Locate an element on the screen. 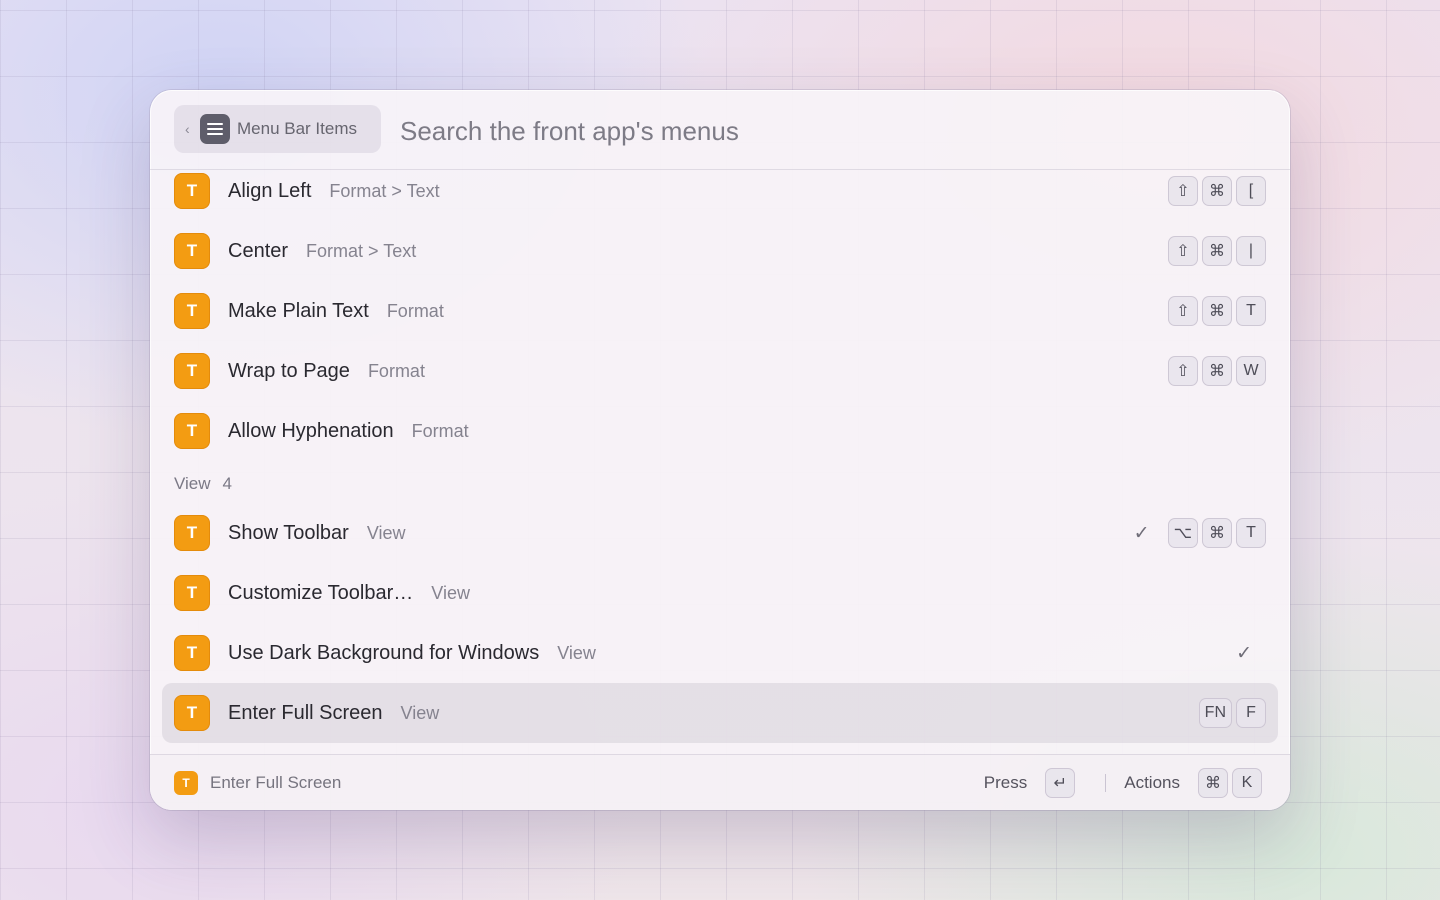 The width and height of the screenshot is (1440, 900). result-row-allow-hyphenation: T Allow Hyphenation Format is located at coordinates (720, 431).